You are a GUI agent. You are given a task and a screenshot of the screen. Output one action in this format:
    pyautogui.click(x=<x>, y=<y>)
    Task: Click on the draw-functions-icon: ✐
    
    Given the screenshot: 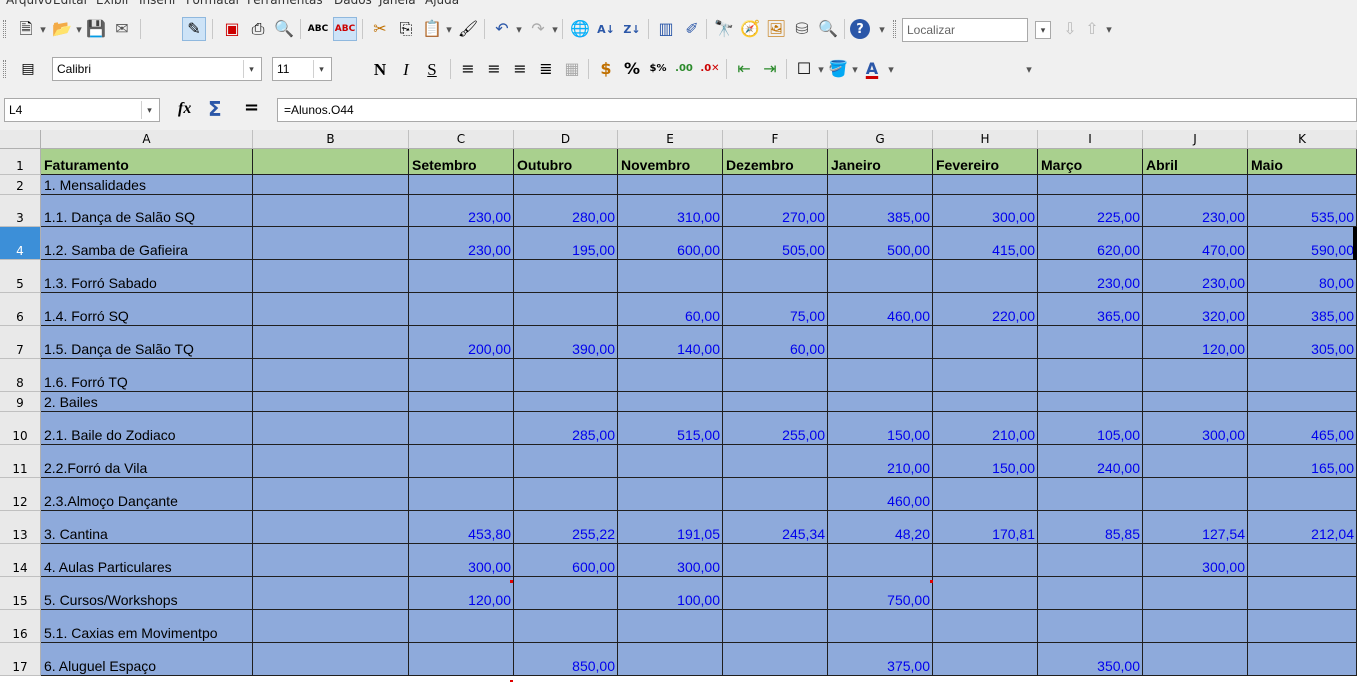 What is the action you would take?
    pyautogui.click(x=692, y=29)
    